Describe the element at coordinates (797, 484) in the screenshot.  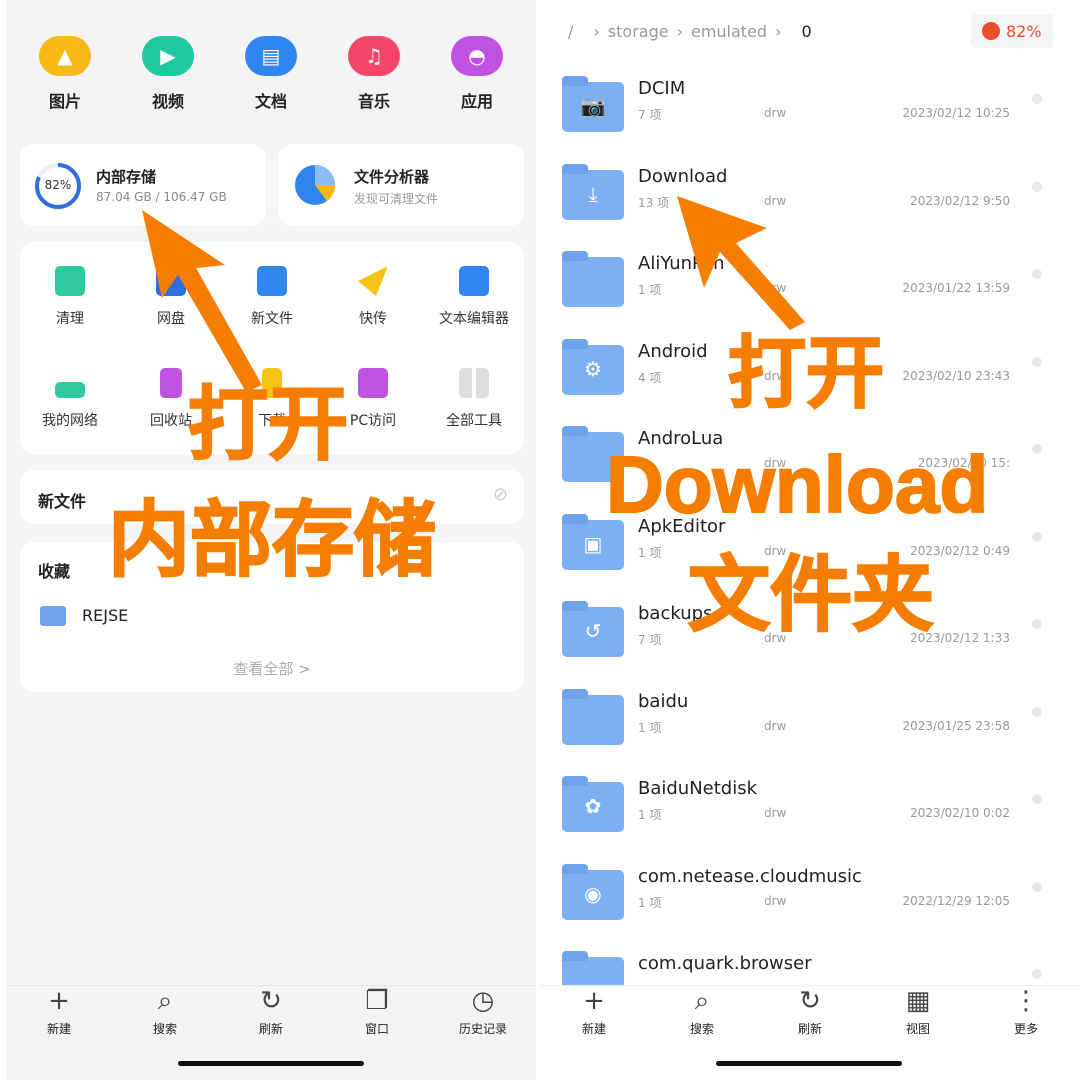
I see `annotation-download: Download` at that location.